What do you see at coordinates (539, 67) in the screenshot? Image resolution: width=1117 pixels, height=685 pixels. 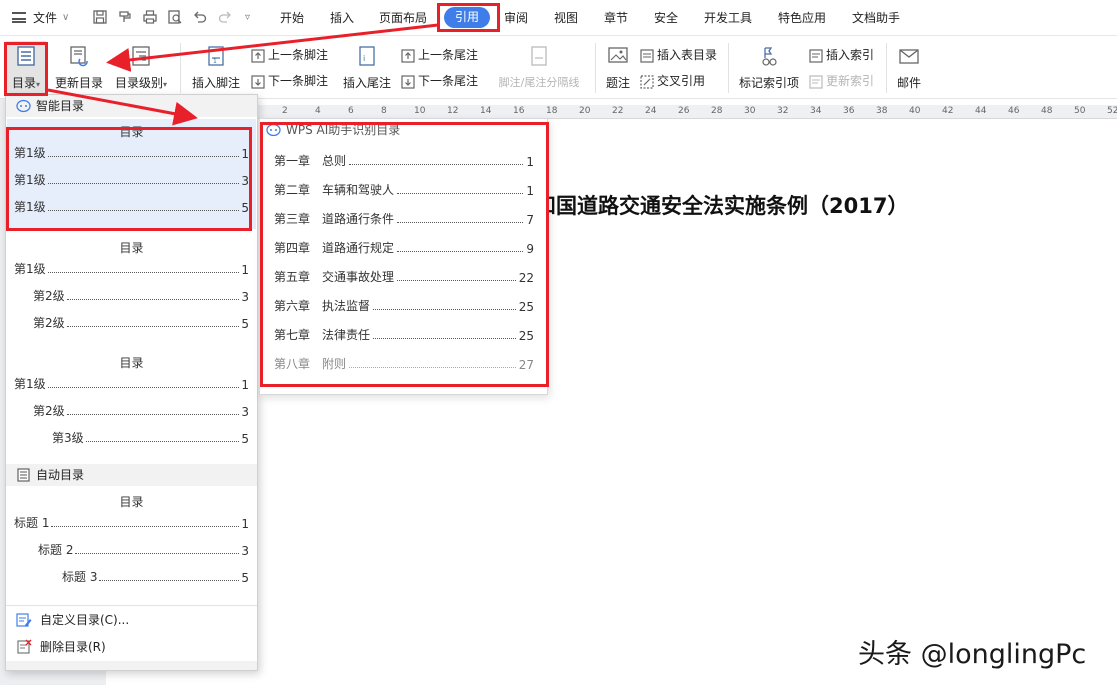 I see `footnote-separator-button: 脚注/尾注分隔线` at bounding box center [539, 67].